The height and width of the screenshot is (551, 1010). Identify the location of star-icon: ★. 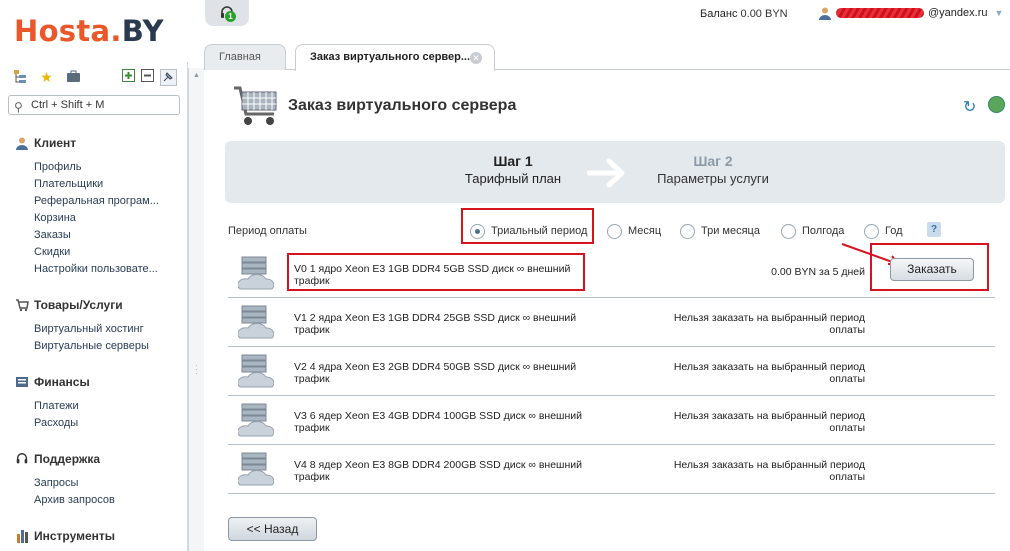
(46, 77).